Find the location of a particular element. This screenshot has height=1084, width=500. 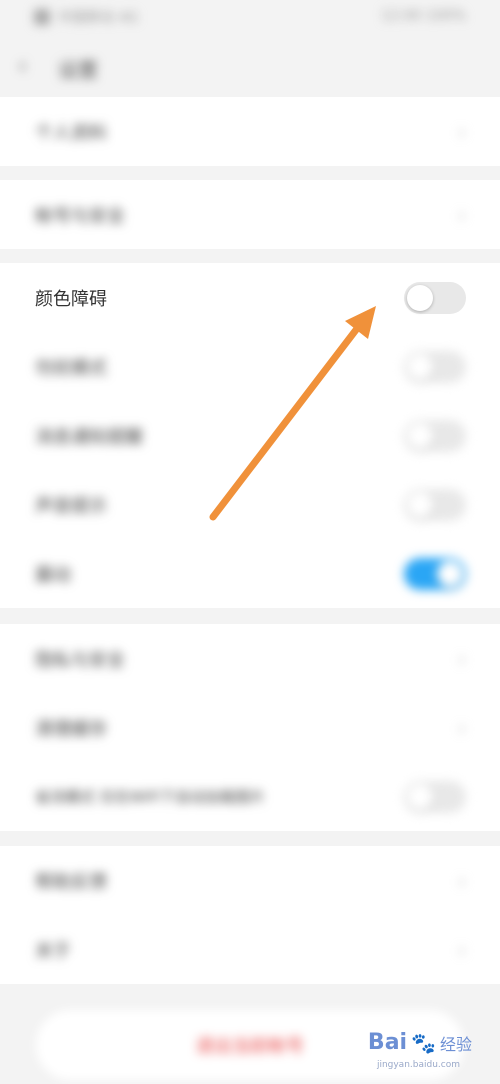

watermark-brand: Bai is located at coordinates (387, 1042).